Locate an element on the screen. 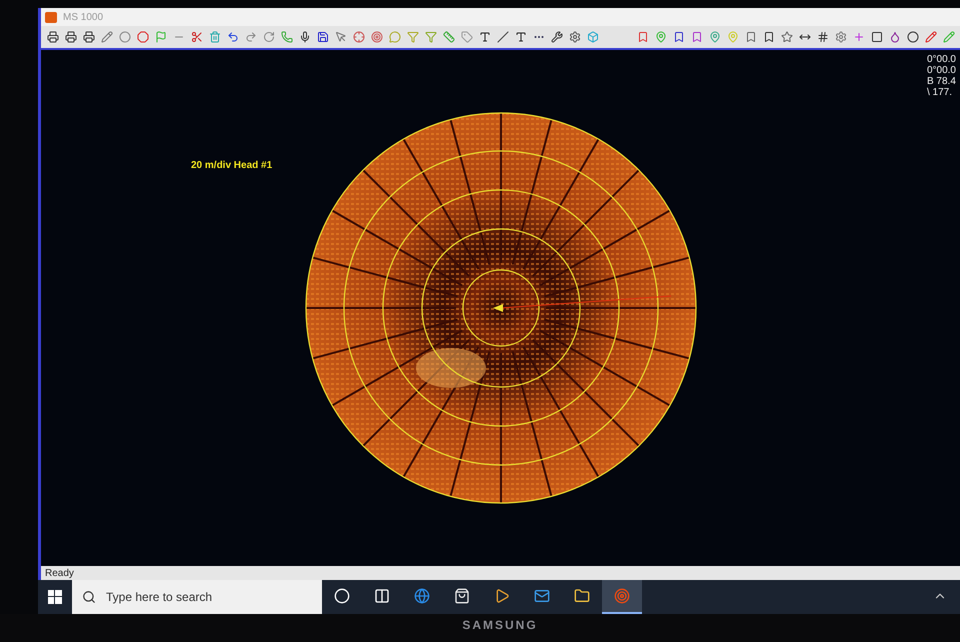 This screenshot has height=642, width=960. star-icon is located at coordinates (786, 37).